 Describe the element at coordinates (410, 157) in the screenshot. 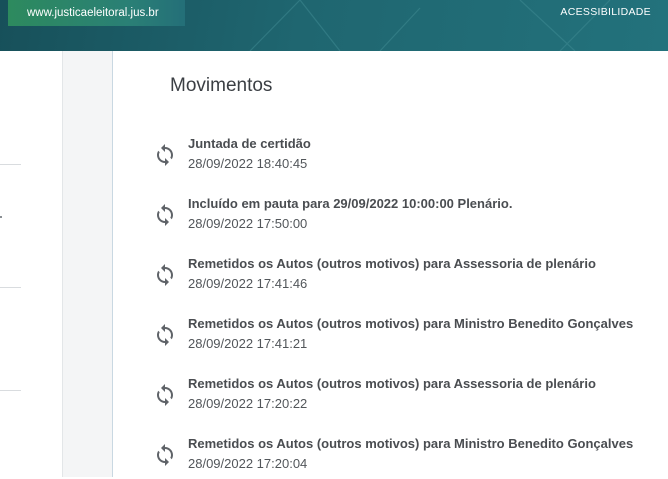

I see `movement-item: Juntada de certidão 28/09/2022 18:40:45` at that location.